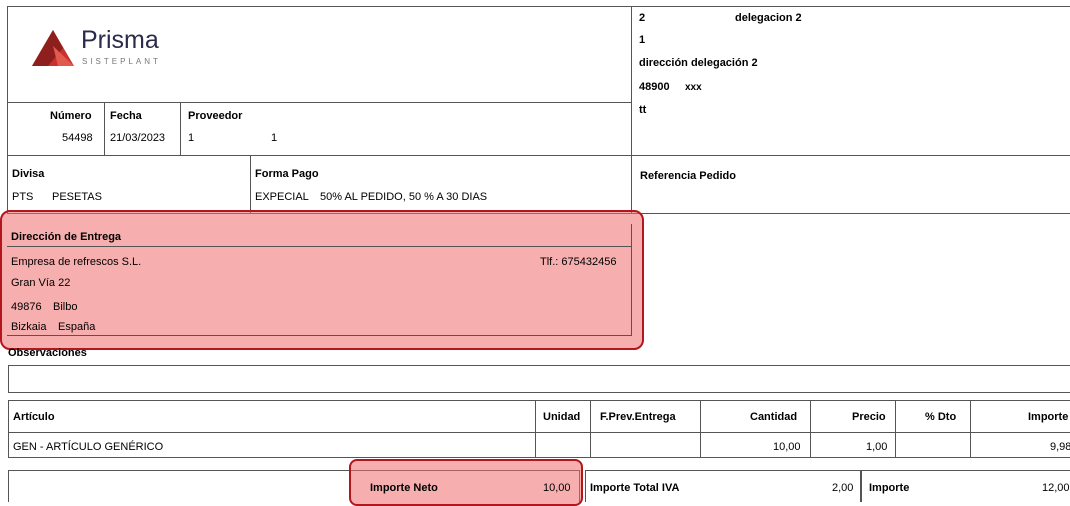 Image resolution: width=1070 pixels, height=506 pixels. Describe the element at coordinates (71, 116) in the screenshot. I see `numero-label: Número` at that location.